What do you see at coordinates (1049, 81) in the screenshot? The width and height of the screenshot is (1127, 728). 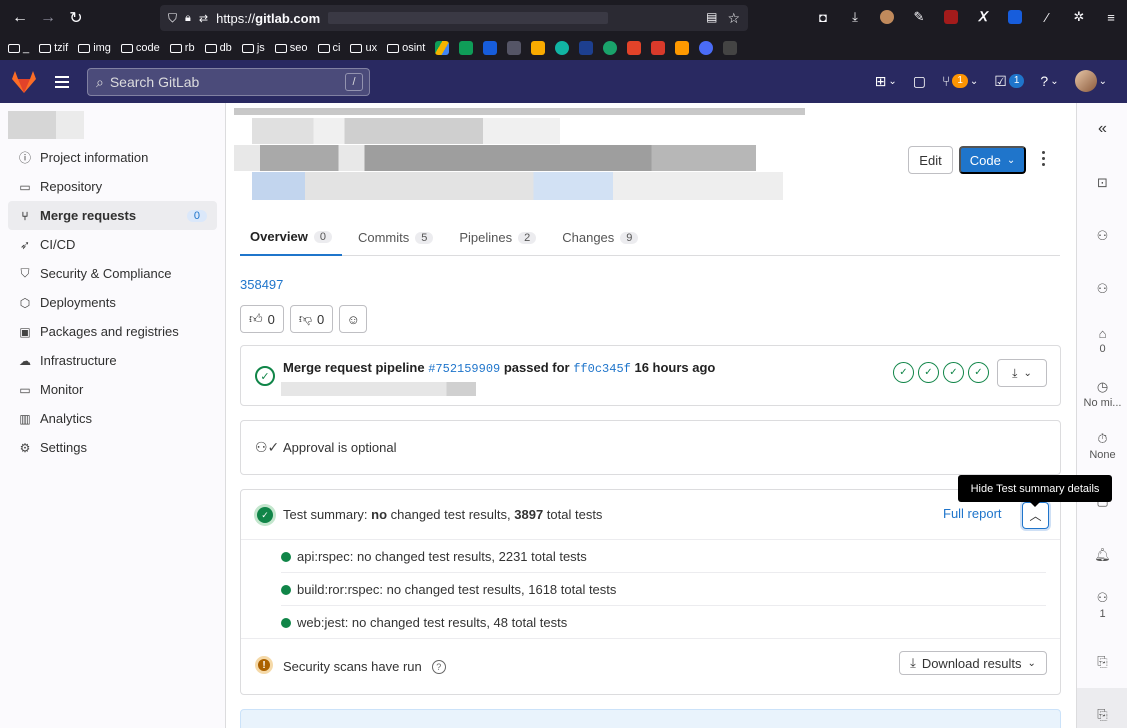 I see `help-icon: ? ⌄` at bounding box center [1049, 81].